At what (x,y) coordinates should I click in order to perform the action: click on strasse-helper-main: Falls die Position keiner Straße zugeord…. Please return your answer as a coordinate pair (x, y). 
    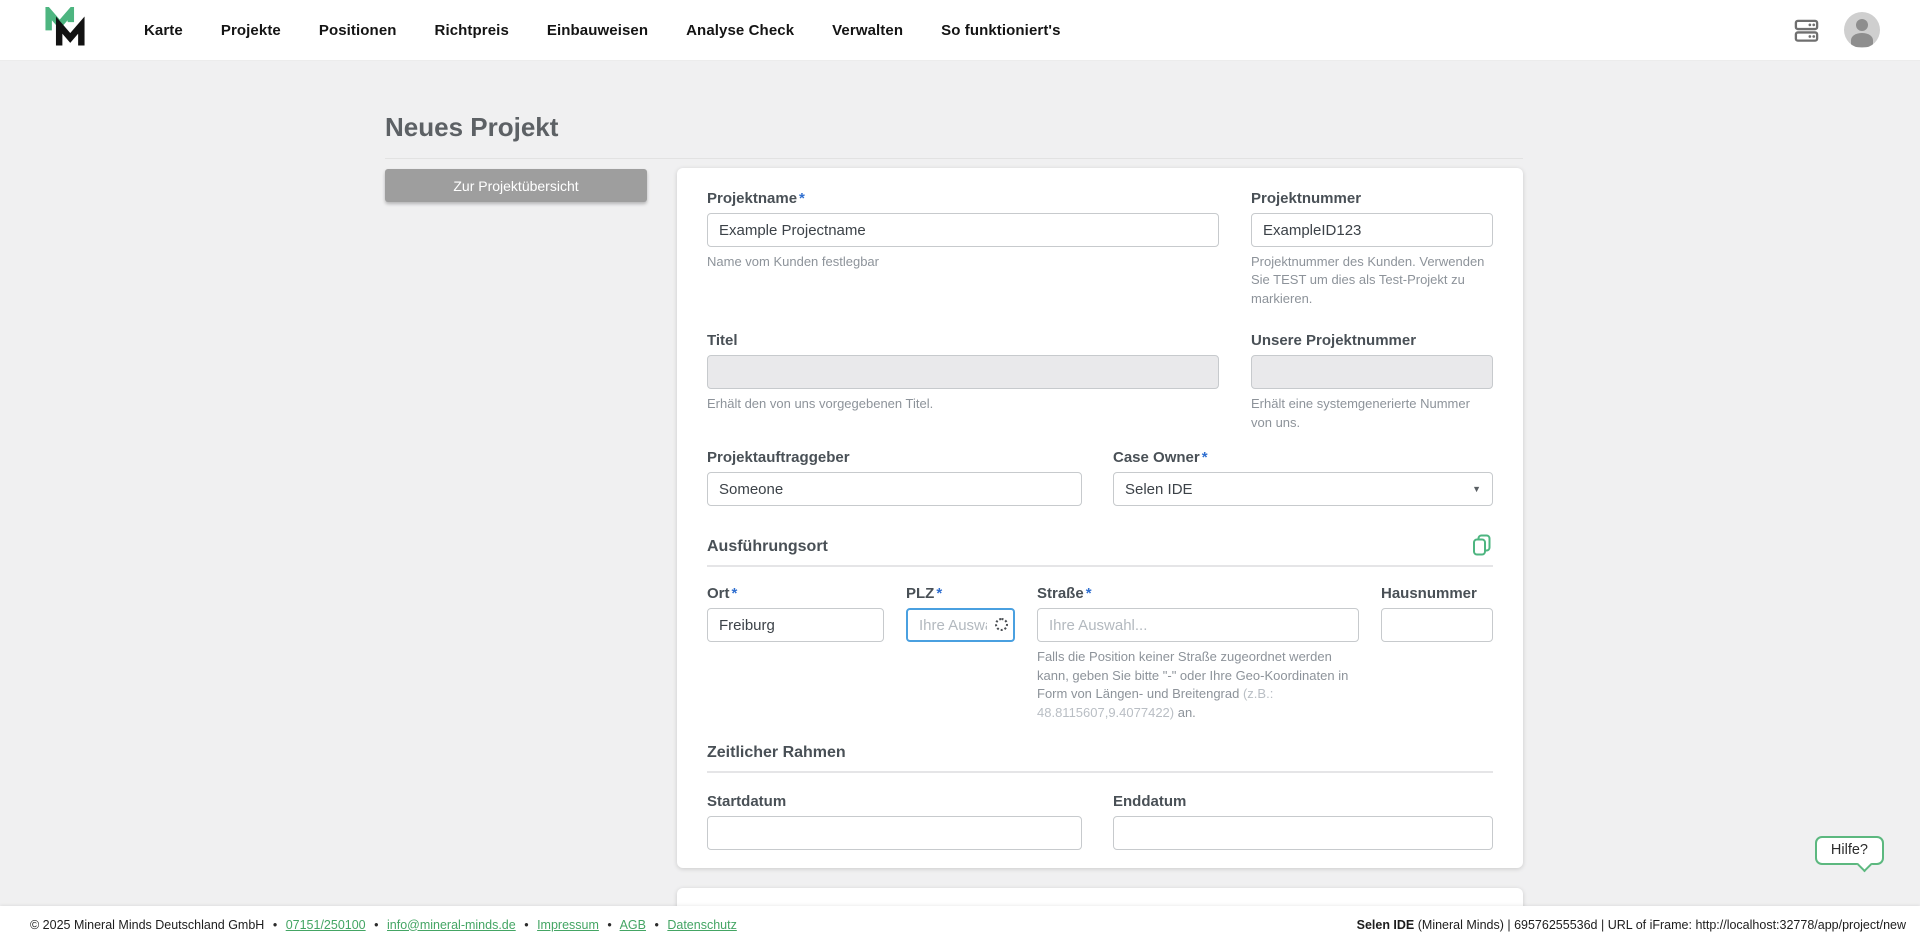
    Looking at the image, I should click on (1193, 675).